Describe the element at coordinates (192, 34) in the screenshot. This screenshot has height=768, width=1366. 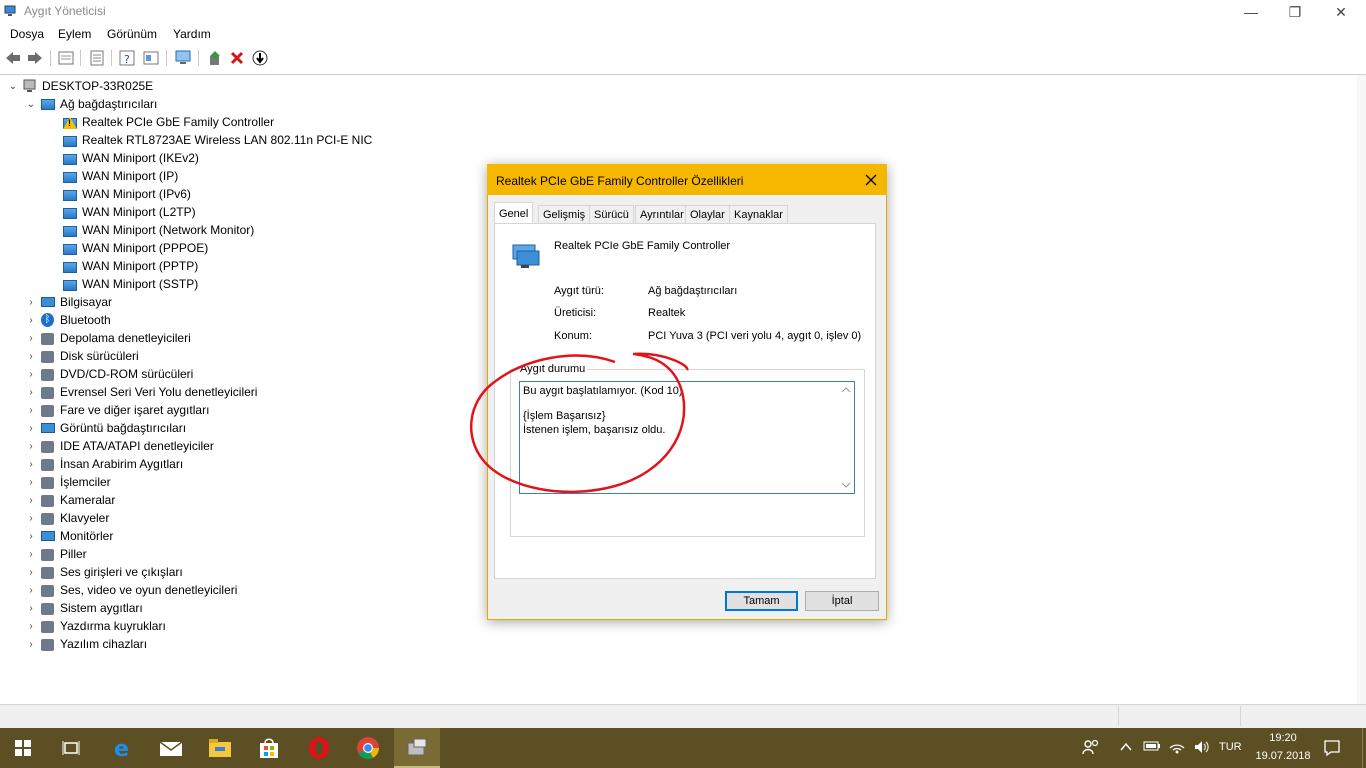
I see `menu-yardim: Yardım` at that location.